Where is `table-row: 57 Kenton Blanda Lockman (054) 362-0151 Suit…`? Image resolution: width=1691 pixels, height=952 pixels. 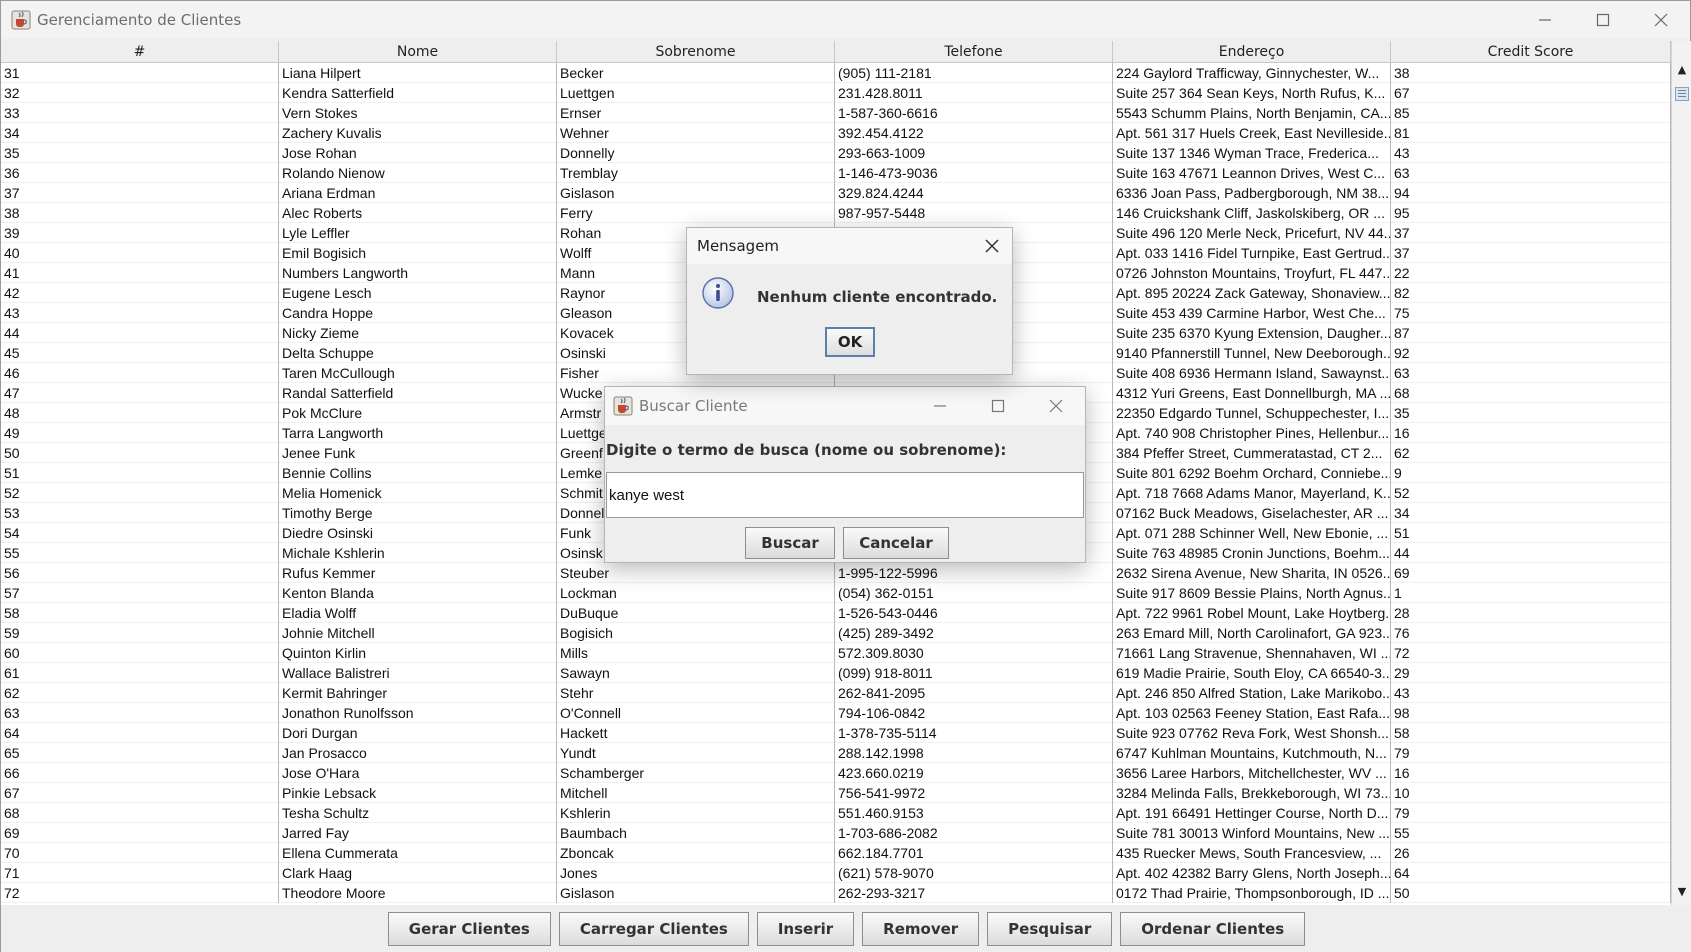
table-row: 57 Kenton Blanda Lockman (054) 362-0151 Suit… is located at coordinates (836, 593).